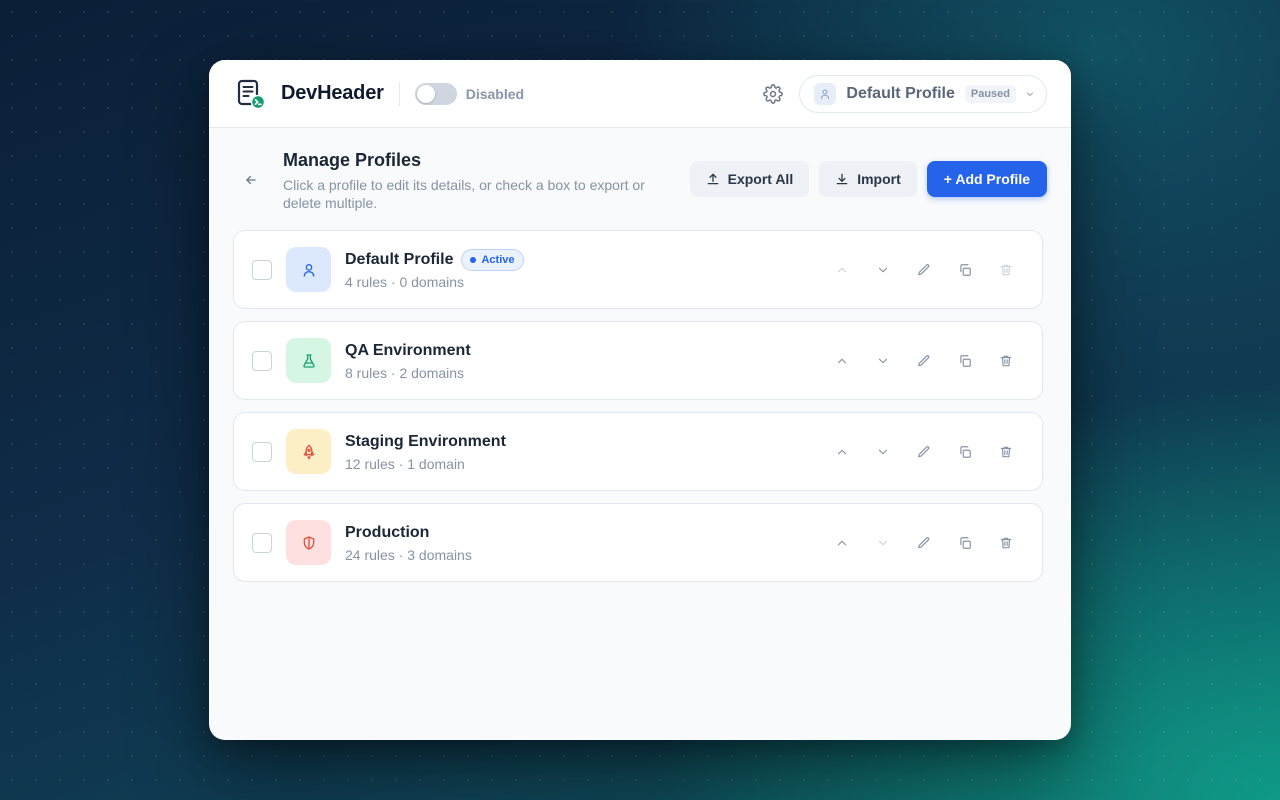 This screenshot has height=800, width=1280. What do you see at coordinates (387, 532) in the screenshot?
I see `profile-name: Production` at bounding box center [387, 532].